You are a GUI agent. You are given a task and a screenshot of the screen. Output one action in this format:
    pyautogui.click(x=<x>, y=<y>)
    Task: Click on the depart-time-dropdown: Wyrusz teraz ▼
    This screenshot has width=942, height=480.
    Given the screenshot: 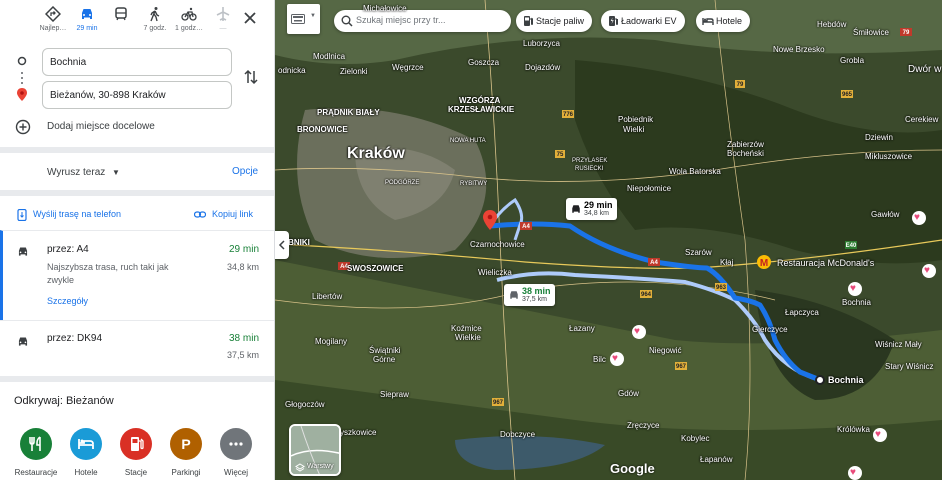 What is the action you would take?
    pyautogui.click(x=83, y=172)
    